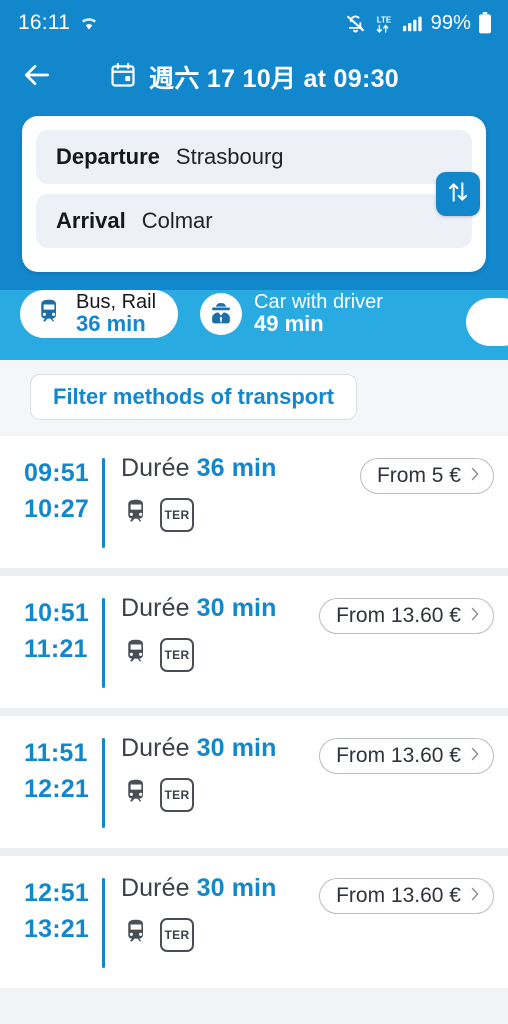 This screenshot has width=508, height=1024. I want to click on transport-mode-duration: 36 min, so click(111, 323).